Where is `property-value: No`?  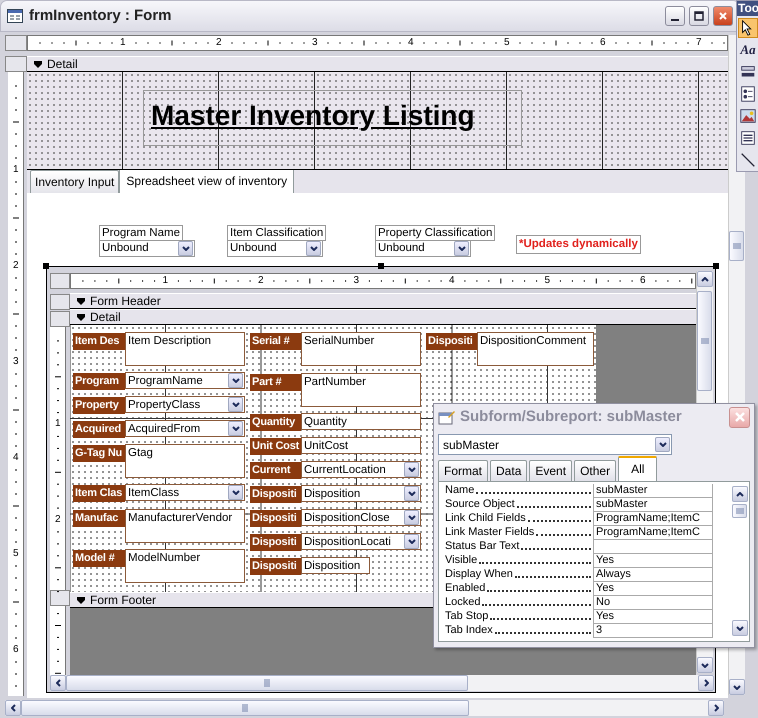 property-value: No is located at coordinates (653, 603).